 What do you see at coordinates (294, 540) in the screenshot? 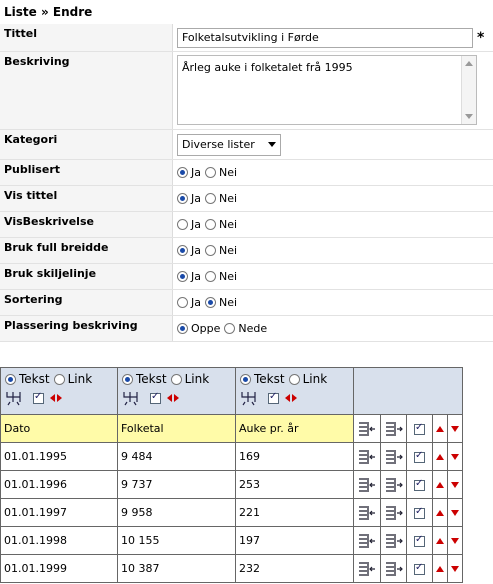
I see `table-cell: 197` at bounding box center [294, 540].